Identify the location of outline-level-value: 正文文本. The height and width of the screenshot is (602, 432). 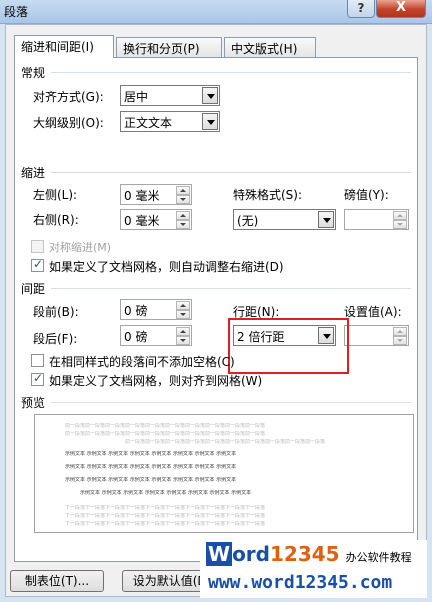
(148, 123).